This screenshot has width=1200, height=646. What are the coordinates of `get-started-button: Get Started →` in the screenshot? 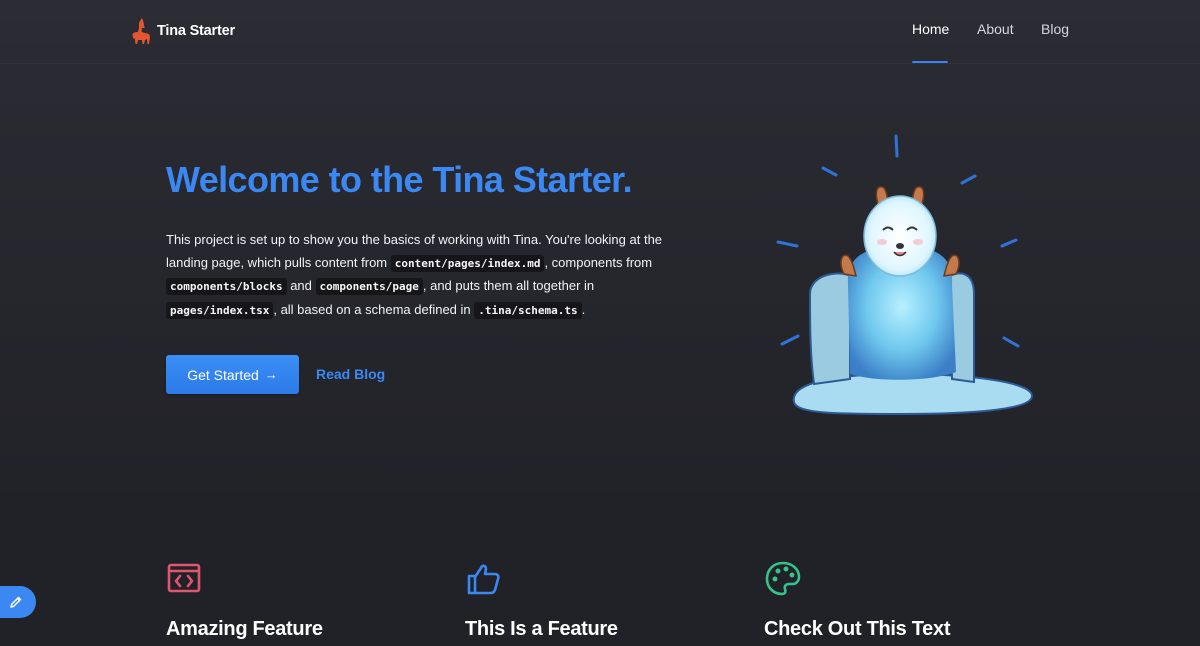 It's located at (232, 374).